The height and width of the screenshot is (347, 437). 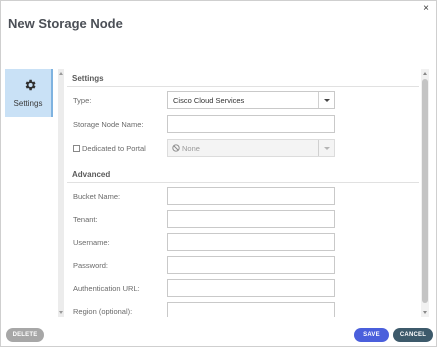 I want to click on portal-select-toggle, so click(x=326, y=148).